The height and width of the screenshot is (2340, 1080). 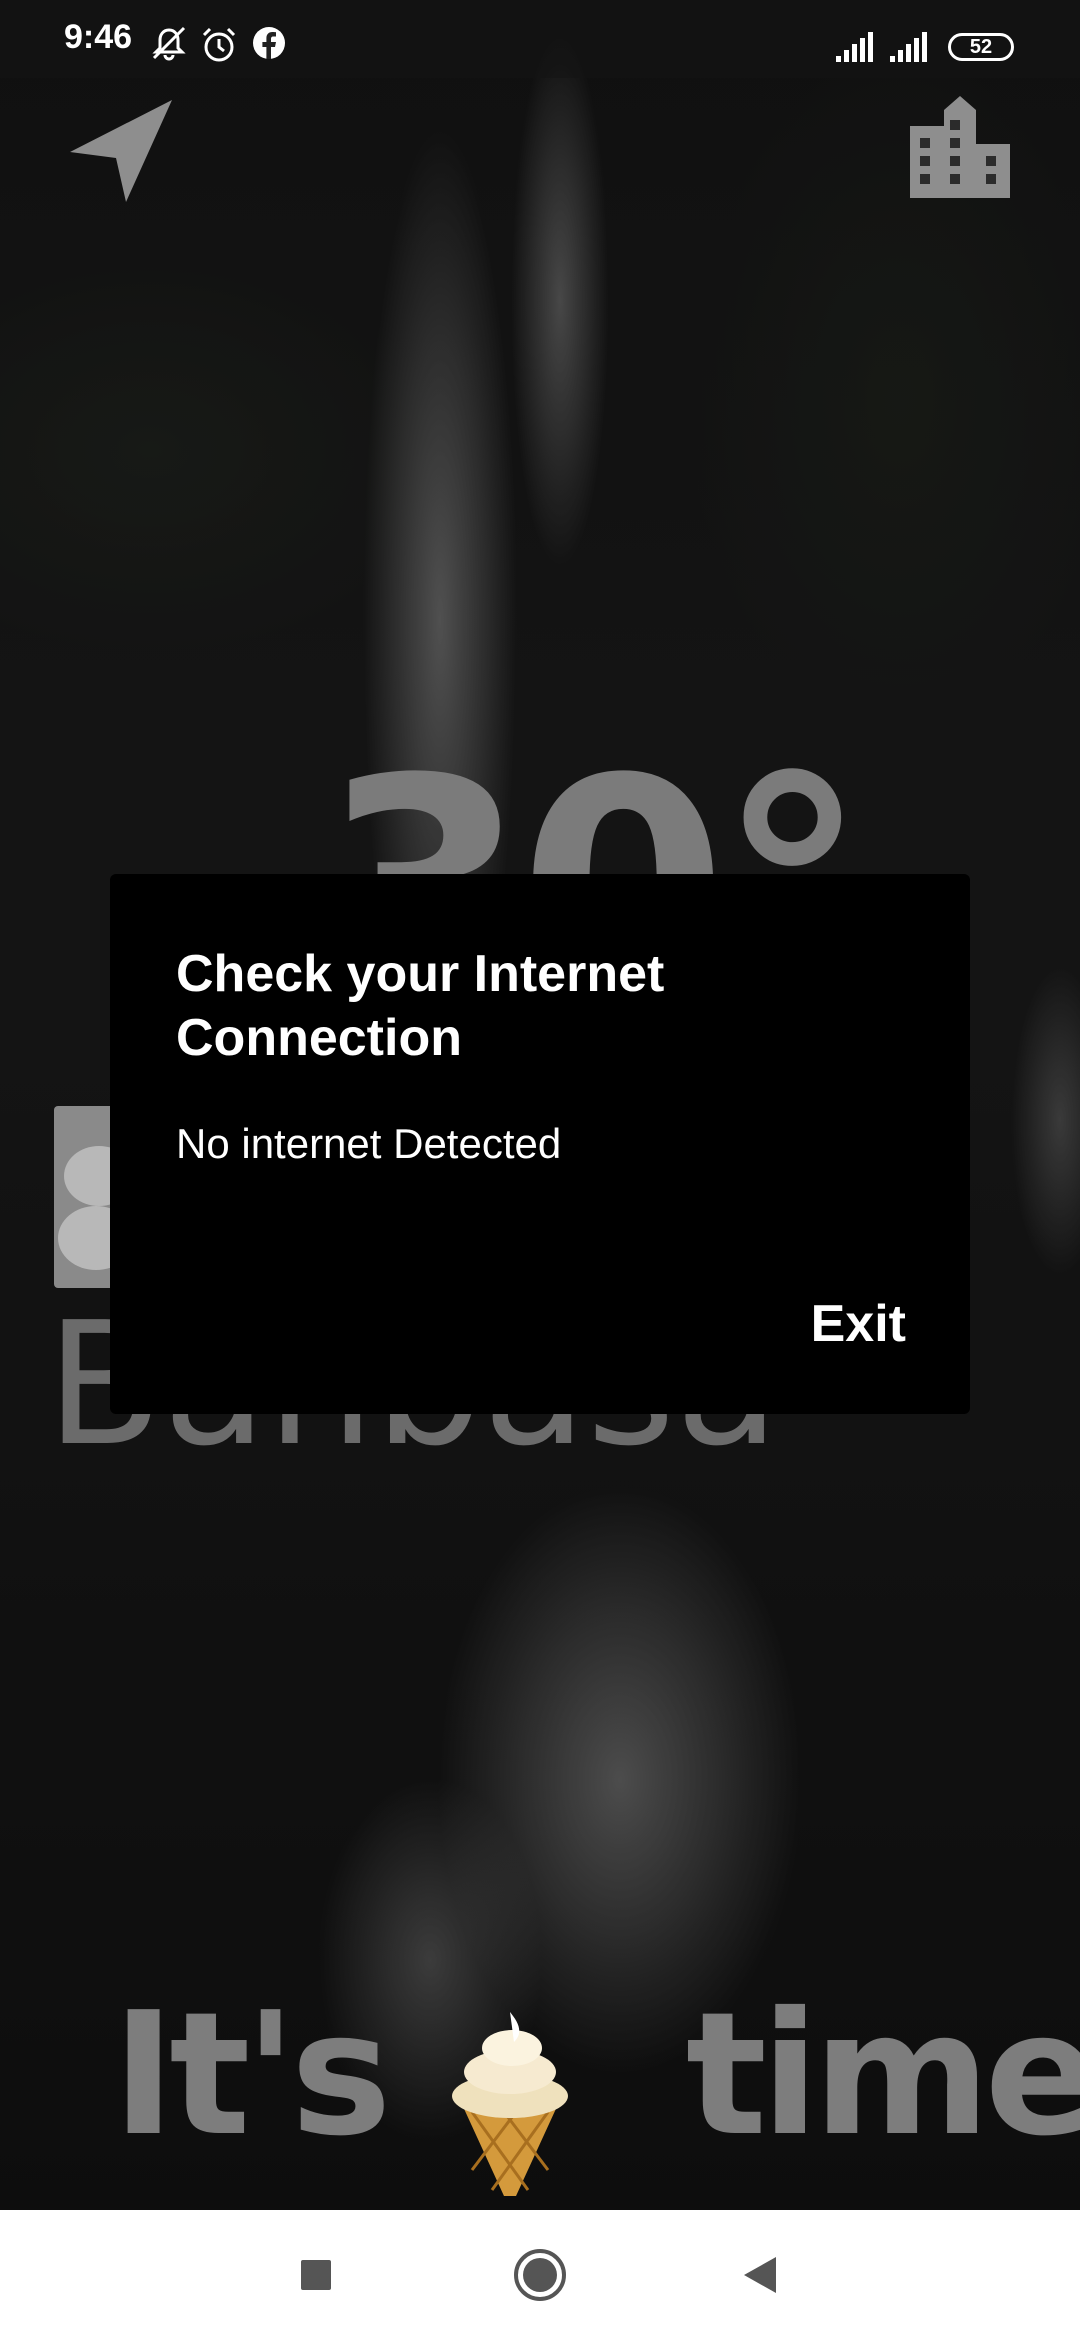 What do you see at coordinates (369, 1143) in the screenshot?
I see `dialog-message: No internet Detected` at bounding box center [369, 1143].